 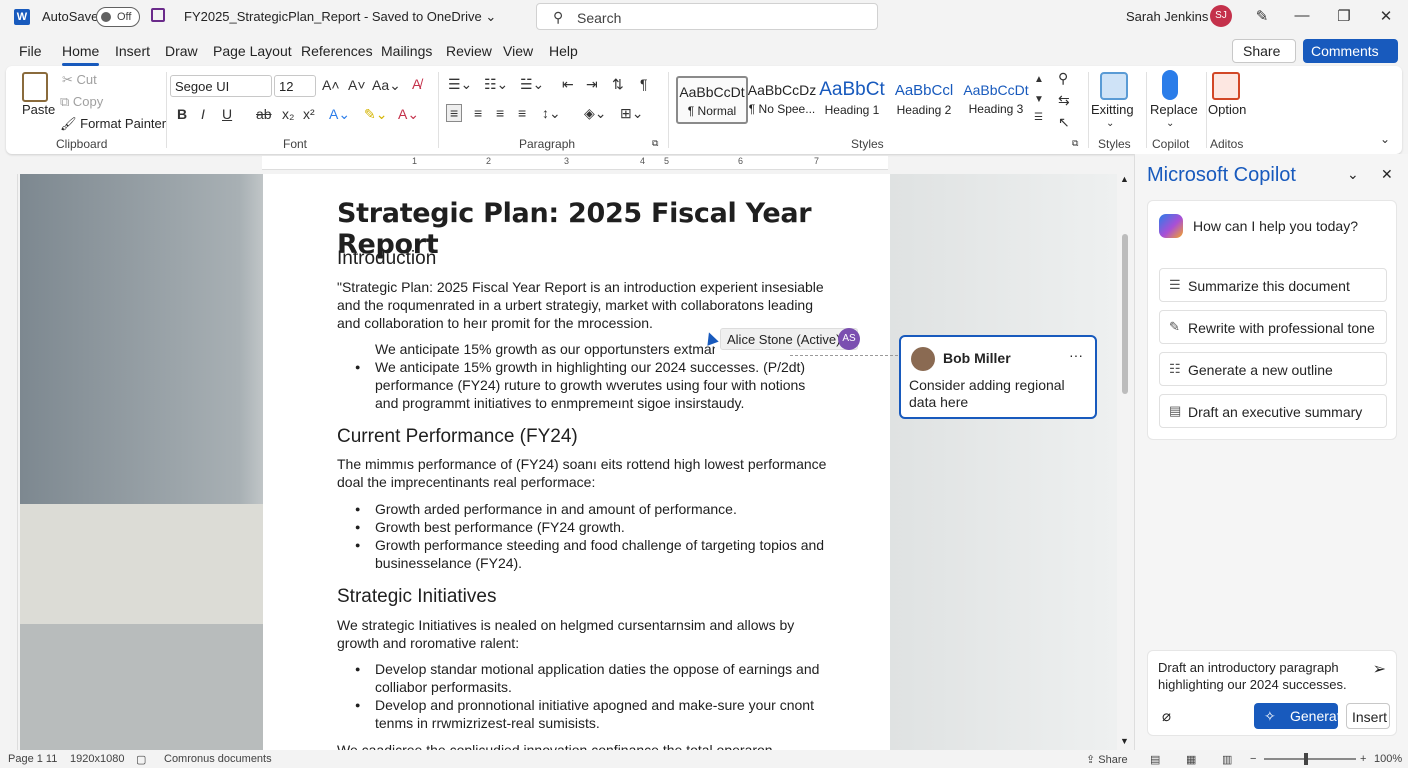 What do you see at coordinates (849, 339) in the screenshot?
I see `presence-avatar: AS` at bounding box center [849, 339].